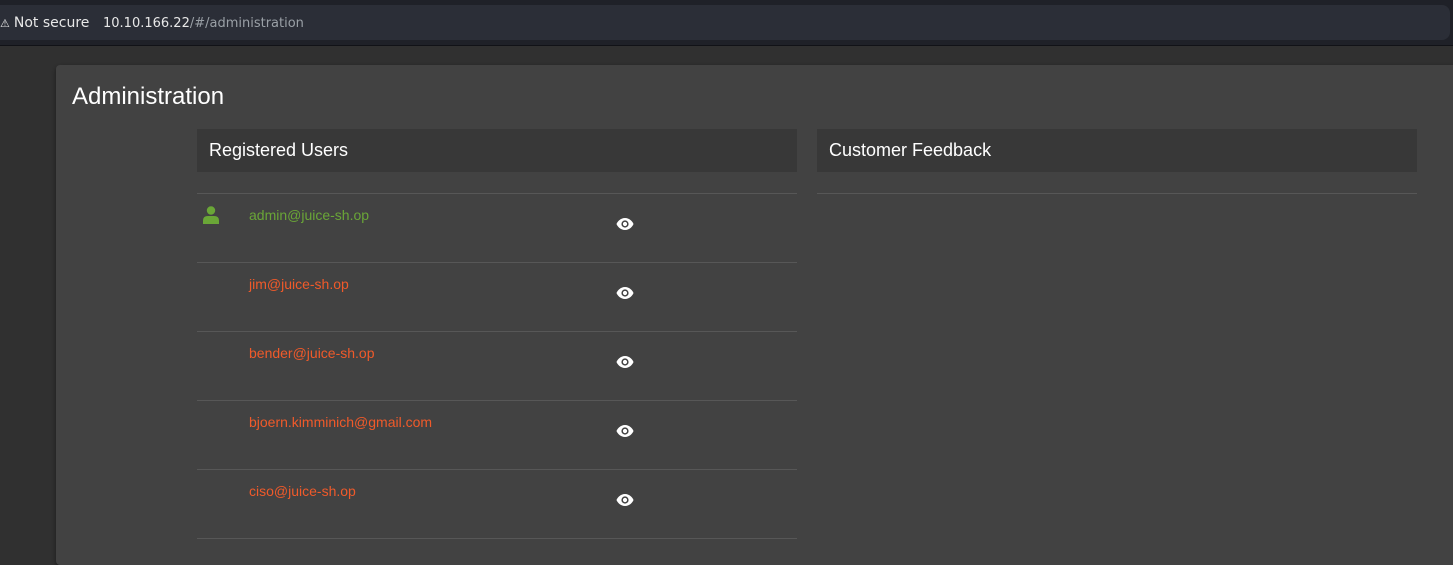  I want to click on url-text: 10.10.166.22/#/administration, so click(203, 23).